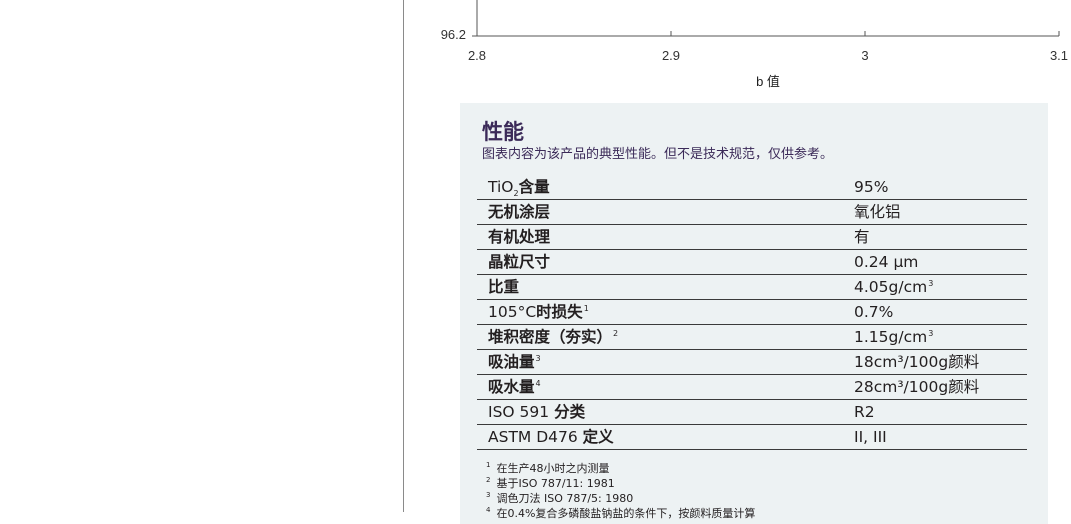 The image size is (1071, 524). Describe the element at coordinates (917, 362) in the screenshot. I see `property-value: 18cm³/100g颜料` at that location.